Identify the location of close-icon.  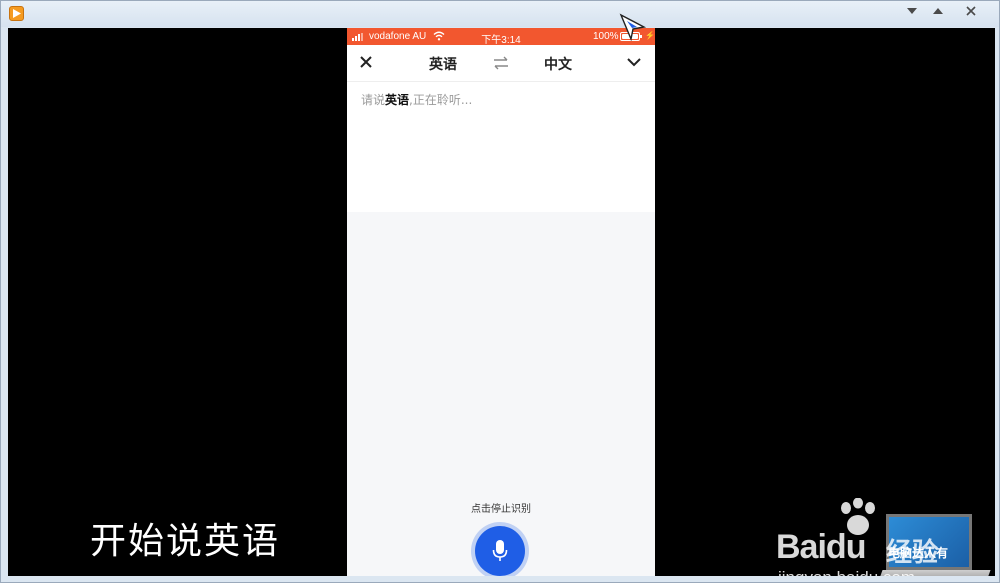
(366, 62).